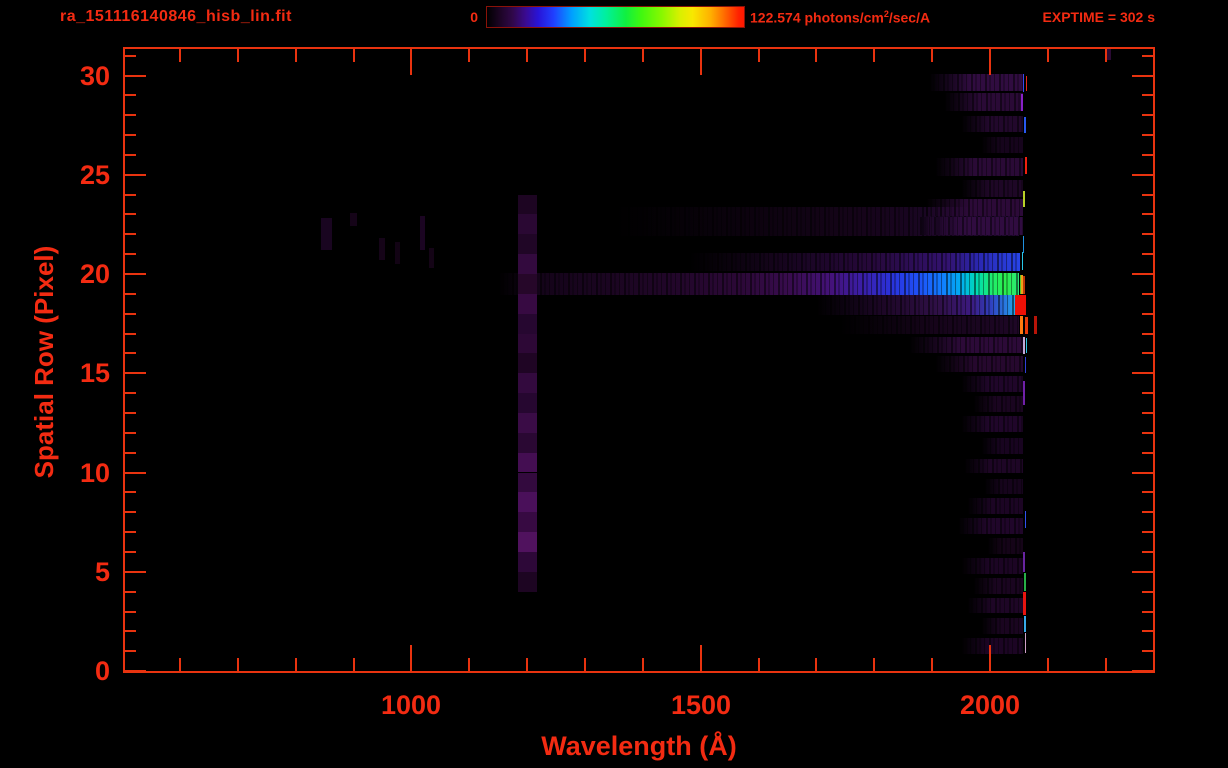 This screenshot has height=768, width=1228. I want to click on spectral-band-trace-main, so click(758, 284).